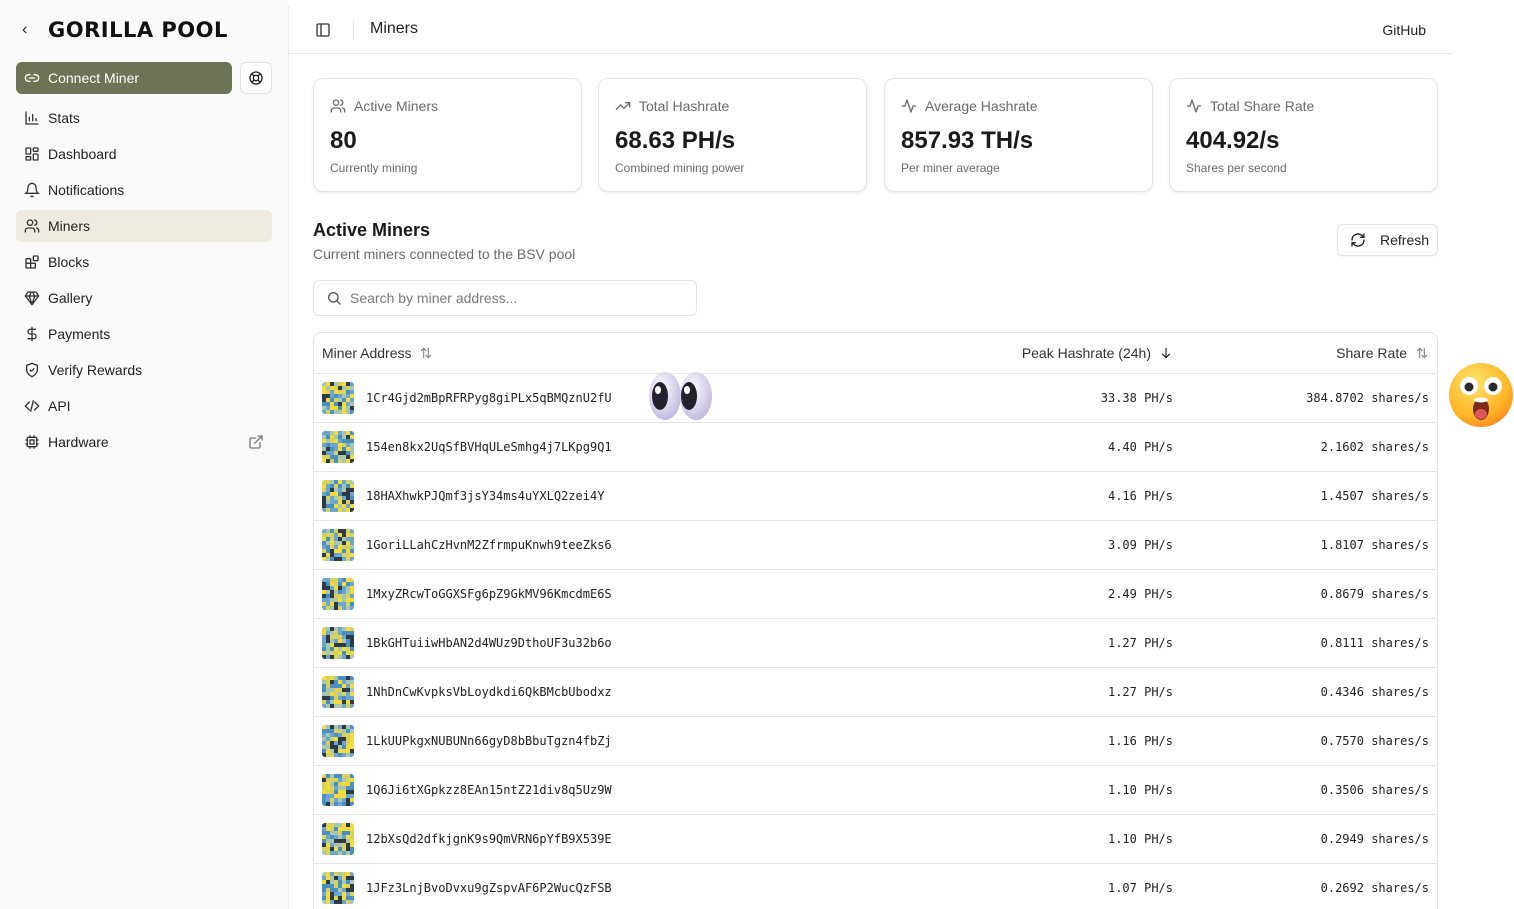 This screenshot has width=1514, height=909. What do you see at coordinates (82, 154) in the screenshot?
I see `sidebar-item-label: Dashboard` at bounding box center [82, 154].